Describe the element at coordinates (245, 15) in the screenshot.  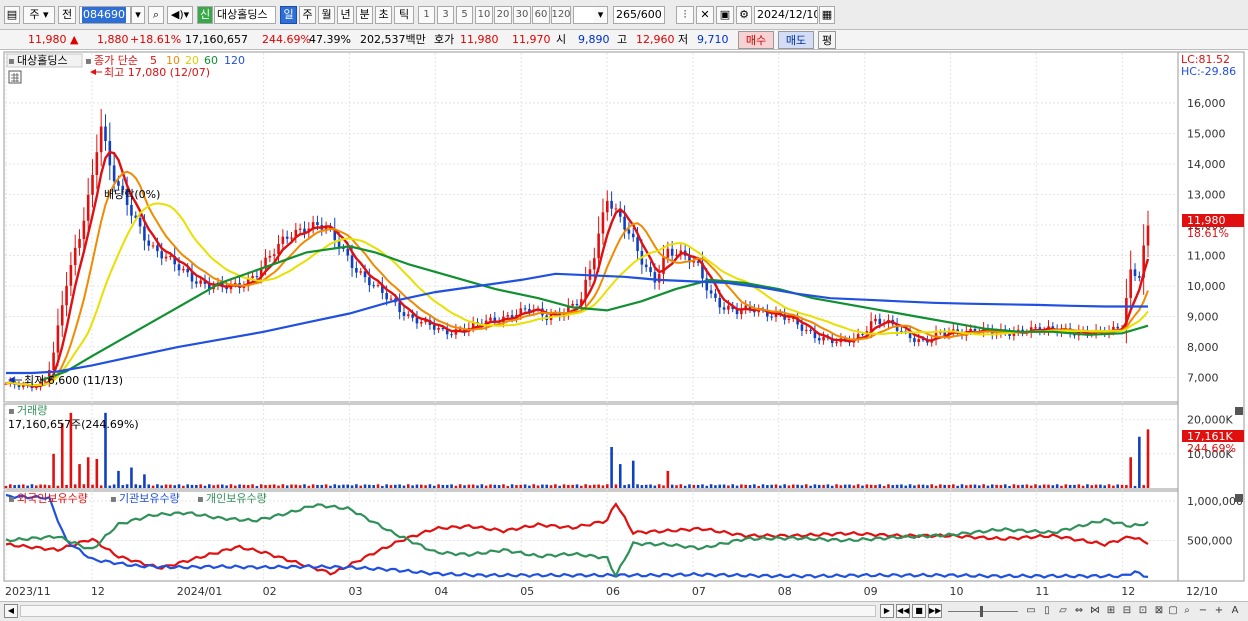
I see `stock-name: 대상홀딩스` at that location.